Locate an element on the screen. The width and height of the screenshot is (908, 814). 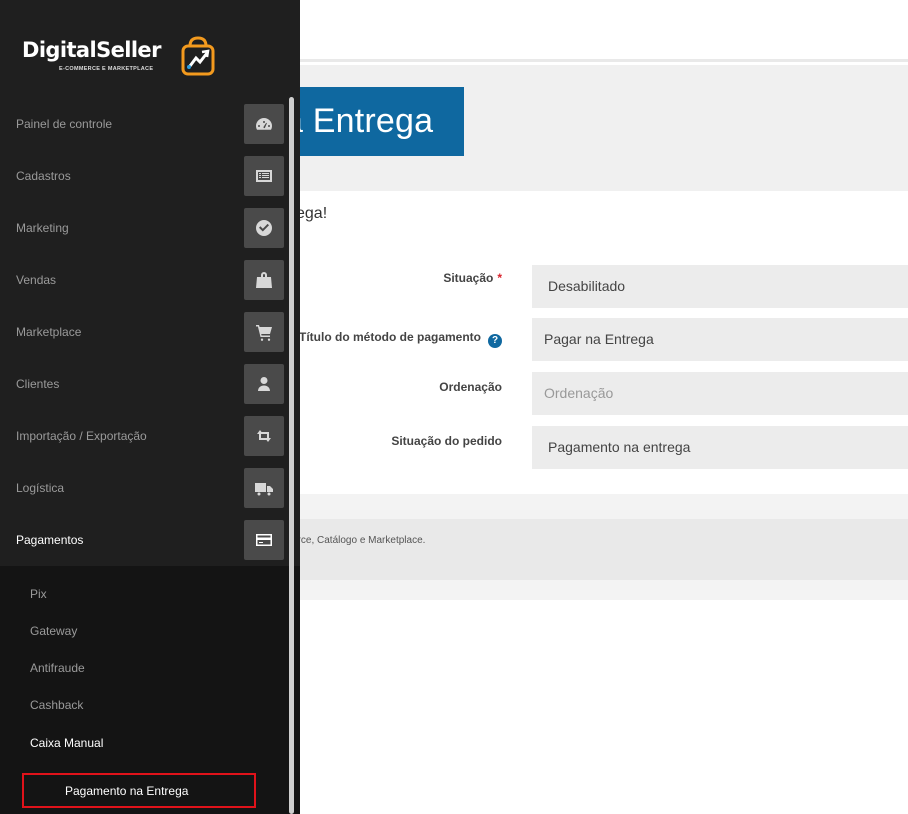
ordenacao-row: Ordenação is located at coordinates (604, 394).